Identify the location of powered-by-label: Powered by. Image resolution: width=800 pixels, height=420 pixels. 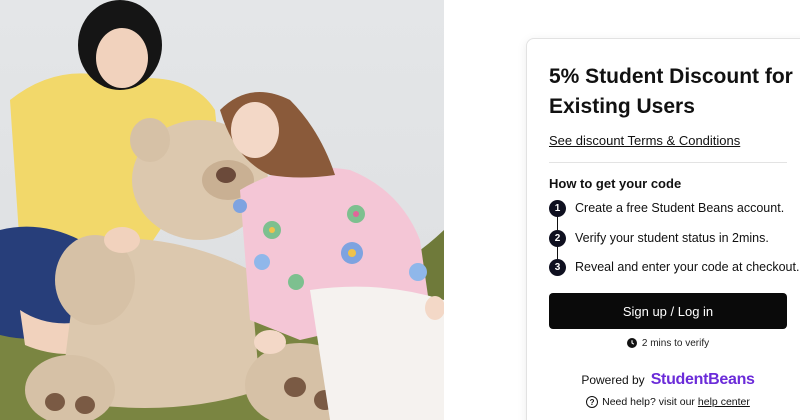
(613, 380).